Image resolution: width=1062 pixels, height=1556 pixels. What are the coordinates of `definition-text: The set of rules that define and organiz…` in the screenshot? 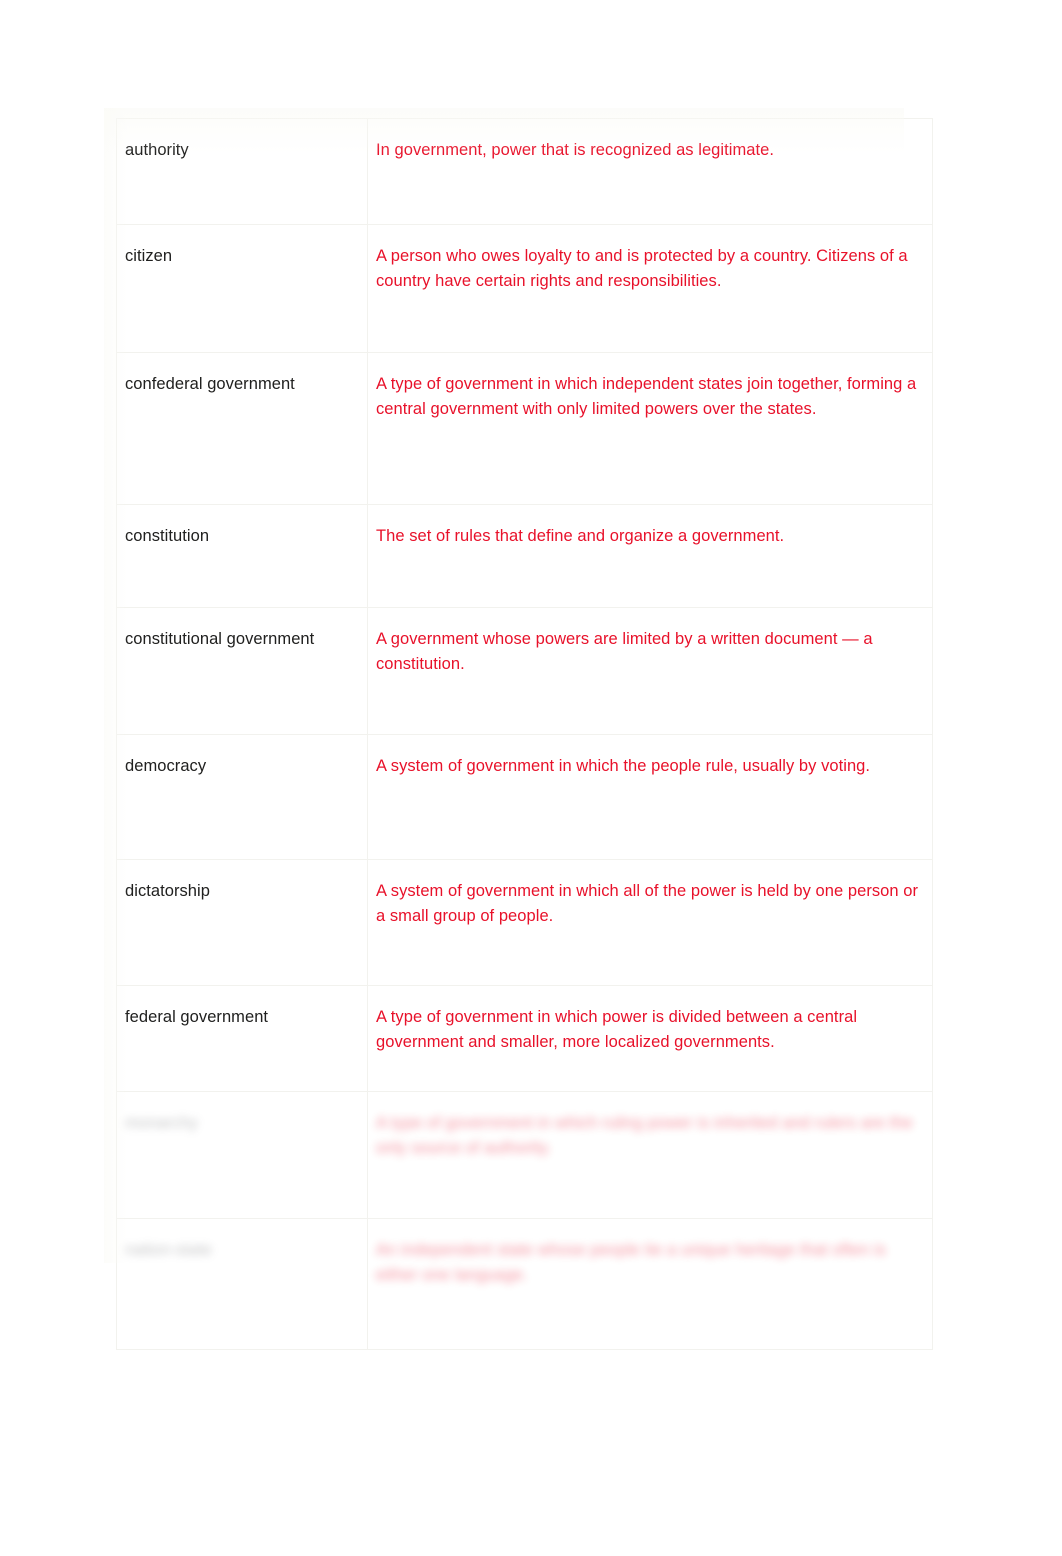 It's located at (580, 536).